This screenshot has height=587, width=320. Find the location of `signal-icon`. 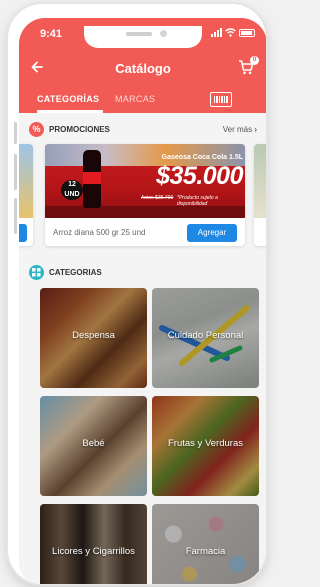

signal-icon is located at coordinates (216, 32).